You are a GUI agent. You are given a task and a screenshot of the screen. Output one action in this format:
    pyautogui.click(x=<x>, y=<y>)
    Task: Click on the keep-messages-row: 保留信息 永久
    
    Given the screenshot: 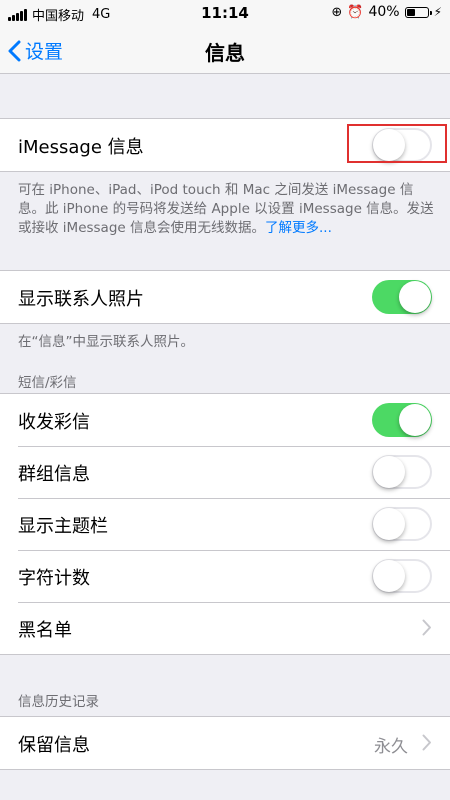 What is the action you would take?
    pyautogui.click(x=225, y=743)
    